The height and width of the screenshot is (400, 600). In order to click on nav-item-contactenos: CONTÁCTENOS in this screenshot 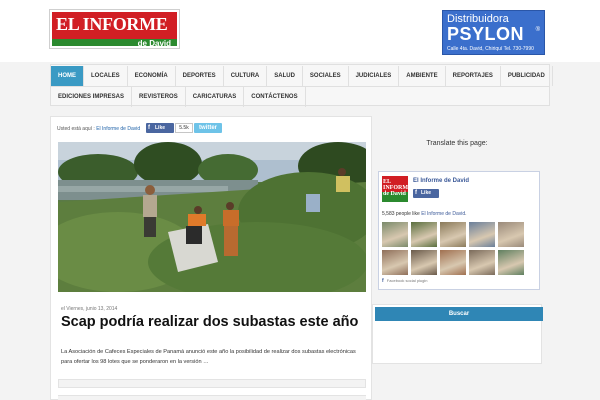, I will do `click(275, 97)`.